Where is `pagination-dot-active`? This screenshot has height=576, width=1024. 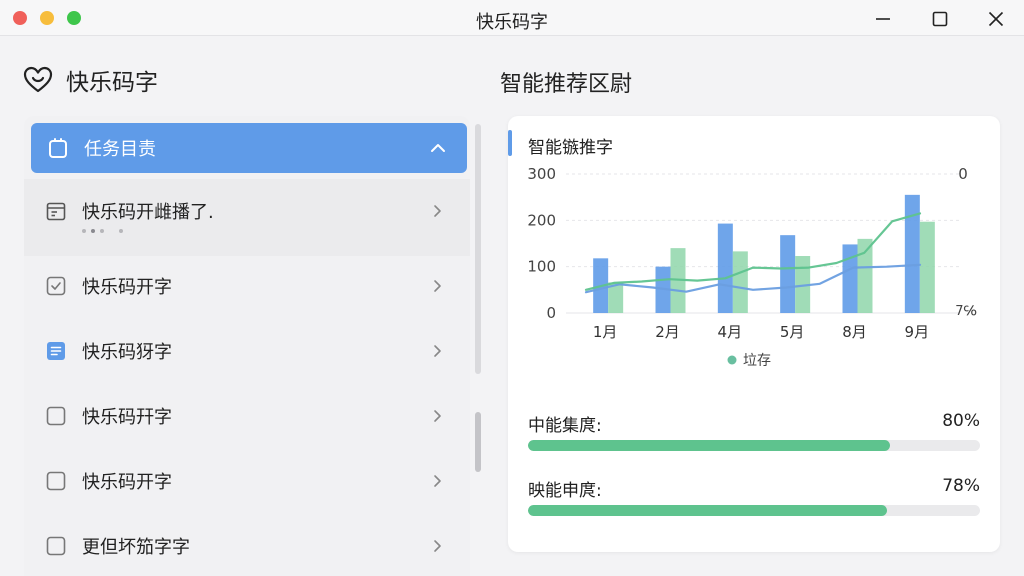 pagination-dot-active is located at coordinates (93, 231).